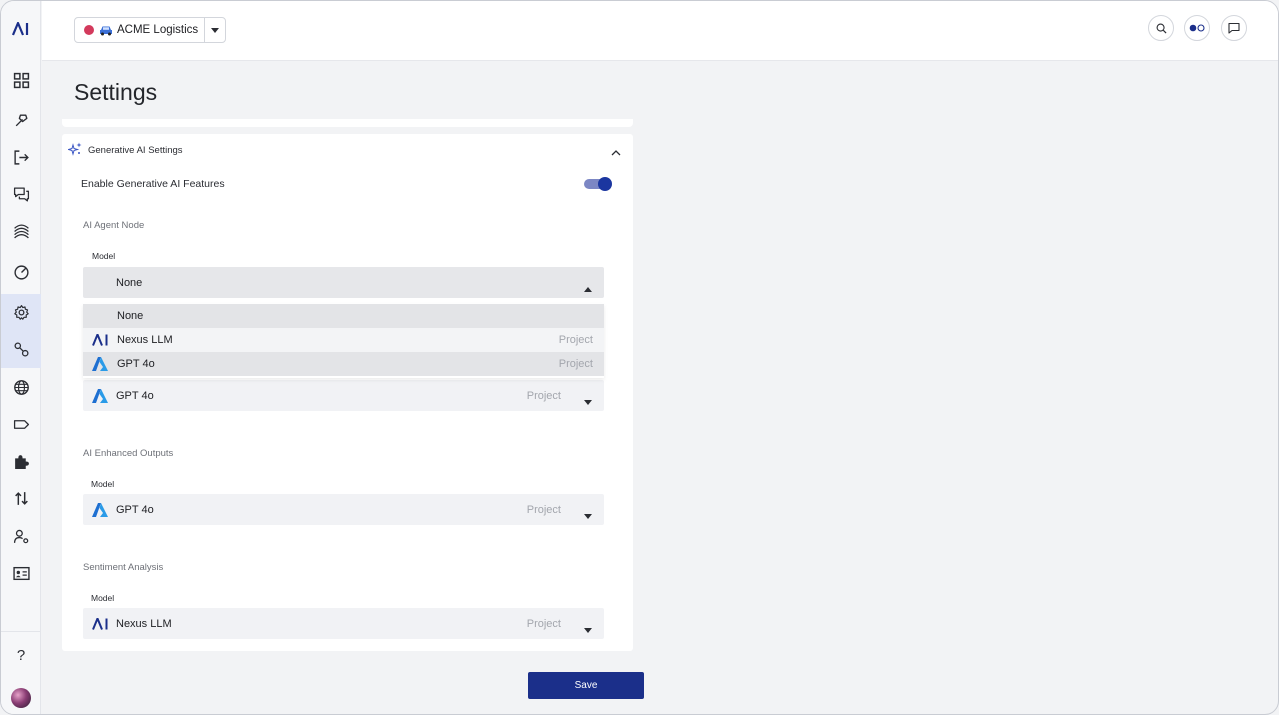  I want to click on sidebar-item-transfer, so click(21, 498).